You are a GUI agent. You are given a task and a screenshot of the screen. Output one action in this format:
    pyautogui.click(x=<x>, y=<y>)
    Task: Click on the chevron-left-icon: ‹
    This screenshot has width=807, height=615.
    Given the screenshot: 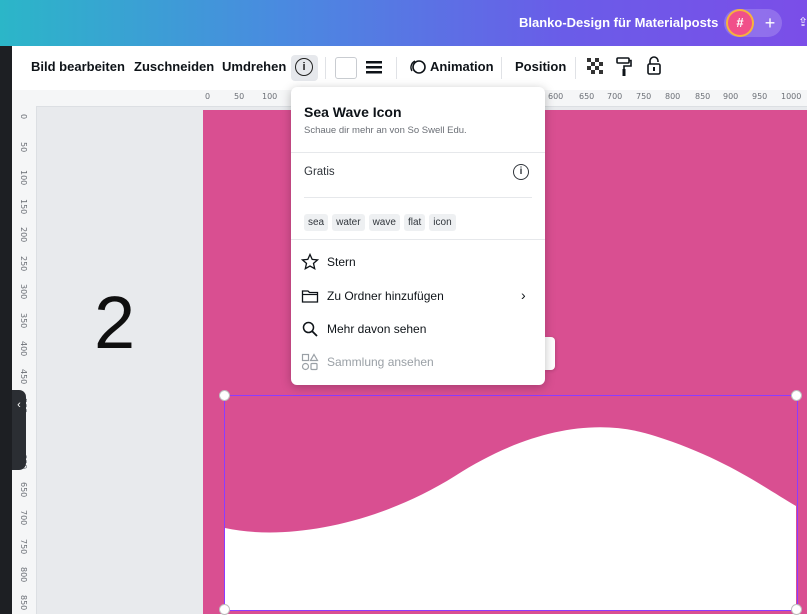 What is the action you would take?
    pyautogui.click(x=19, y=405)
    